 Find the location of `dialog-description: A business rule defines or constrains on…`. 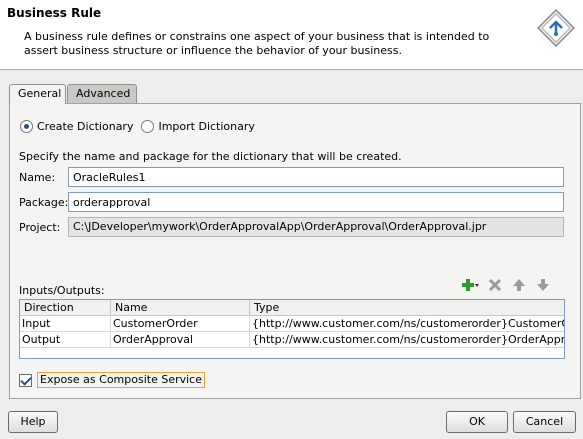

dialog-description: A business rule defines or constrains on… is located at coordinates (257, 43).